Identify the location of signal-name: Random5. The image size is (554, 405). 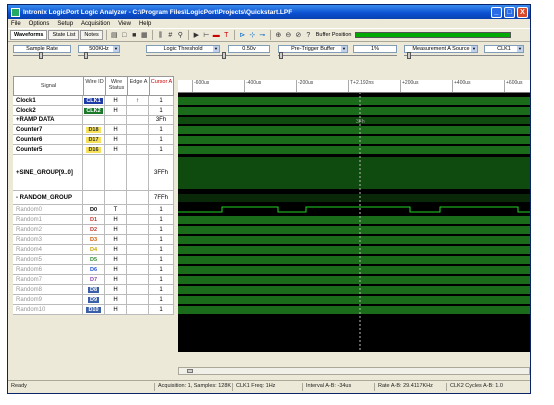
(48, 259).